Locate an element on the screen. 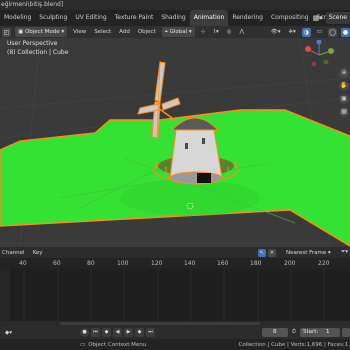 This screenshot has width=350, height=350. play-reverse-icon: ◀ is located at coordinates (117, 332).